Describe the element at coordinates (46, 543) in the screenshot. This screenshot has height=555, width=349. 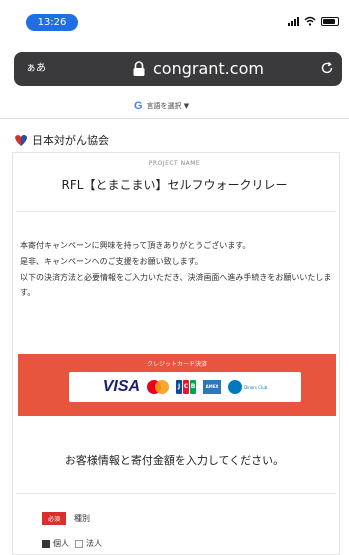
I see `checkbox-checked-icon` at that location.